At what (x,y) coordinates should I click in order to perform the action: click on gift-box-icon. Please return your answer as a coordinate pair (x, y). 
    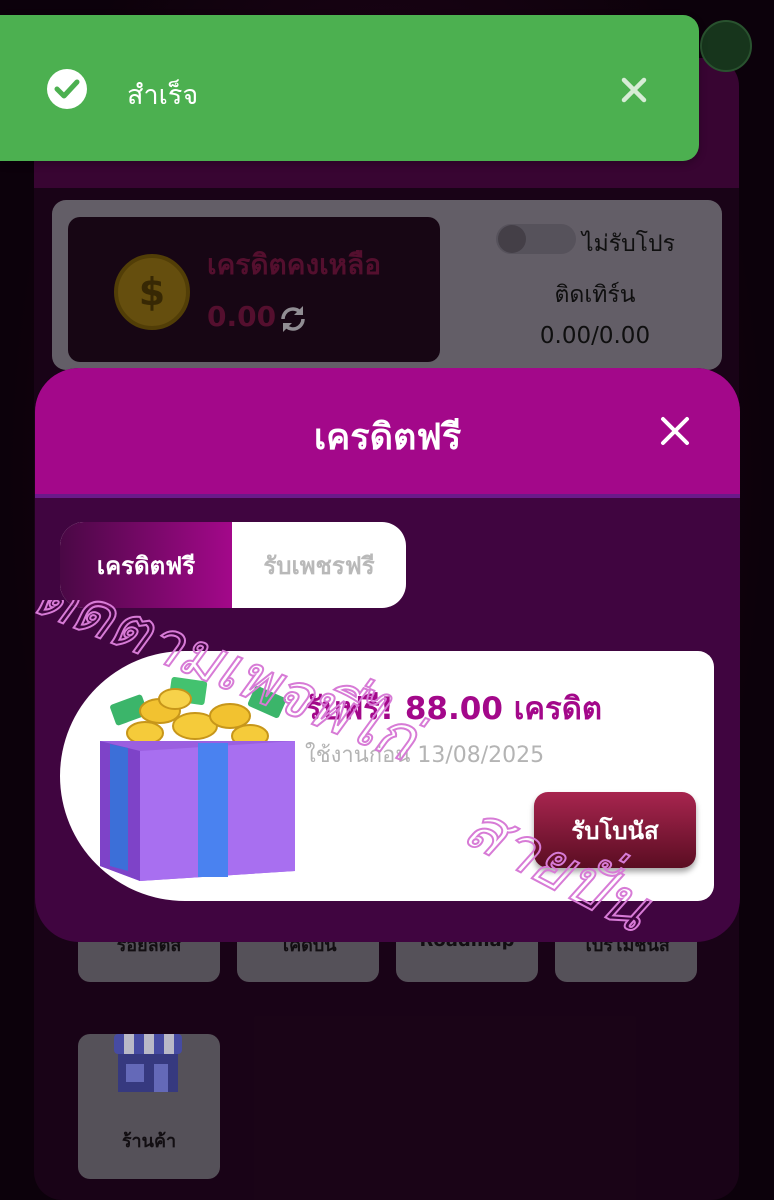
    Looking at the image, I should click on (197, 778).